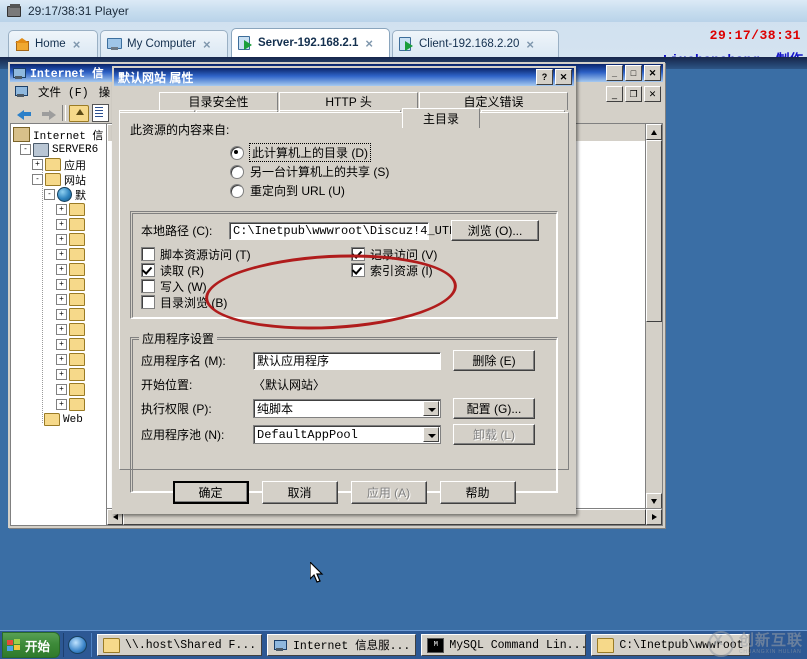 The width and height of the screenshot is (807, 659). Describe the element at coordinates (394, 270) in the screenshot. I see `checkbox-index-resource: 索引资源 (I)` at that location.